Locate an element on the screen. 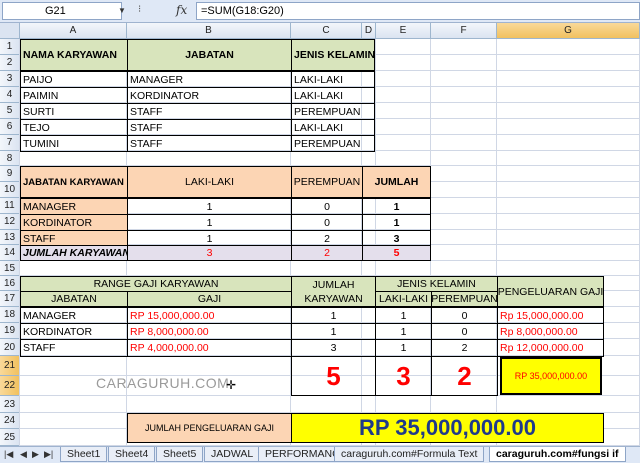  cursor-icon: ✛ is located at coordinates (231, 385).